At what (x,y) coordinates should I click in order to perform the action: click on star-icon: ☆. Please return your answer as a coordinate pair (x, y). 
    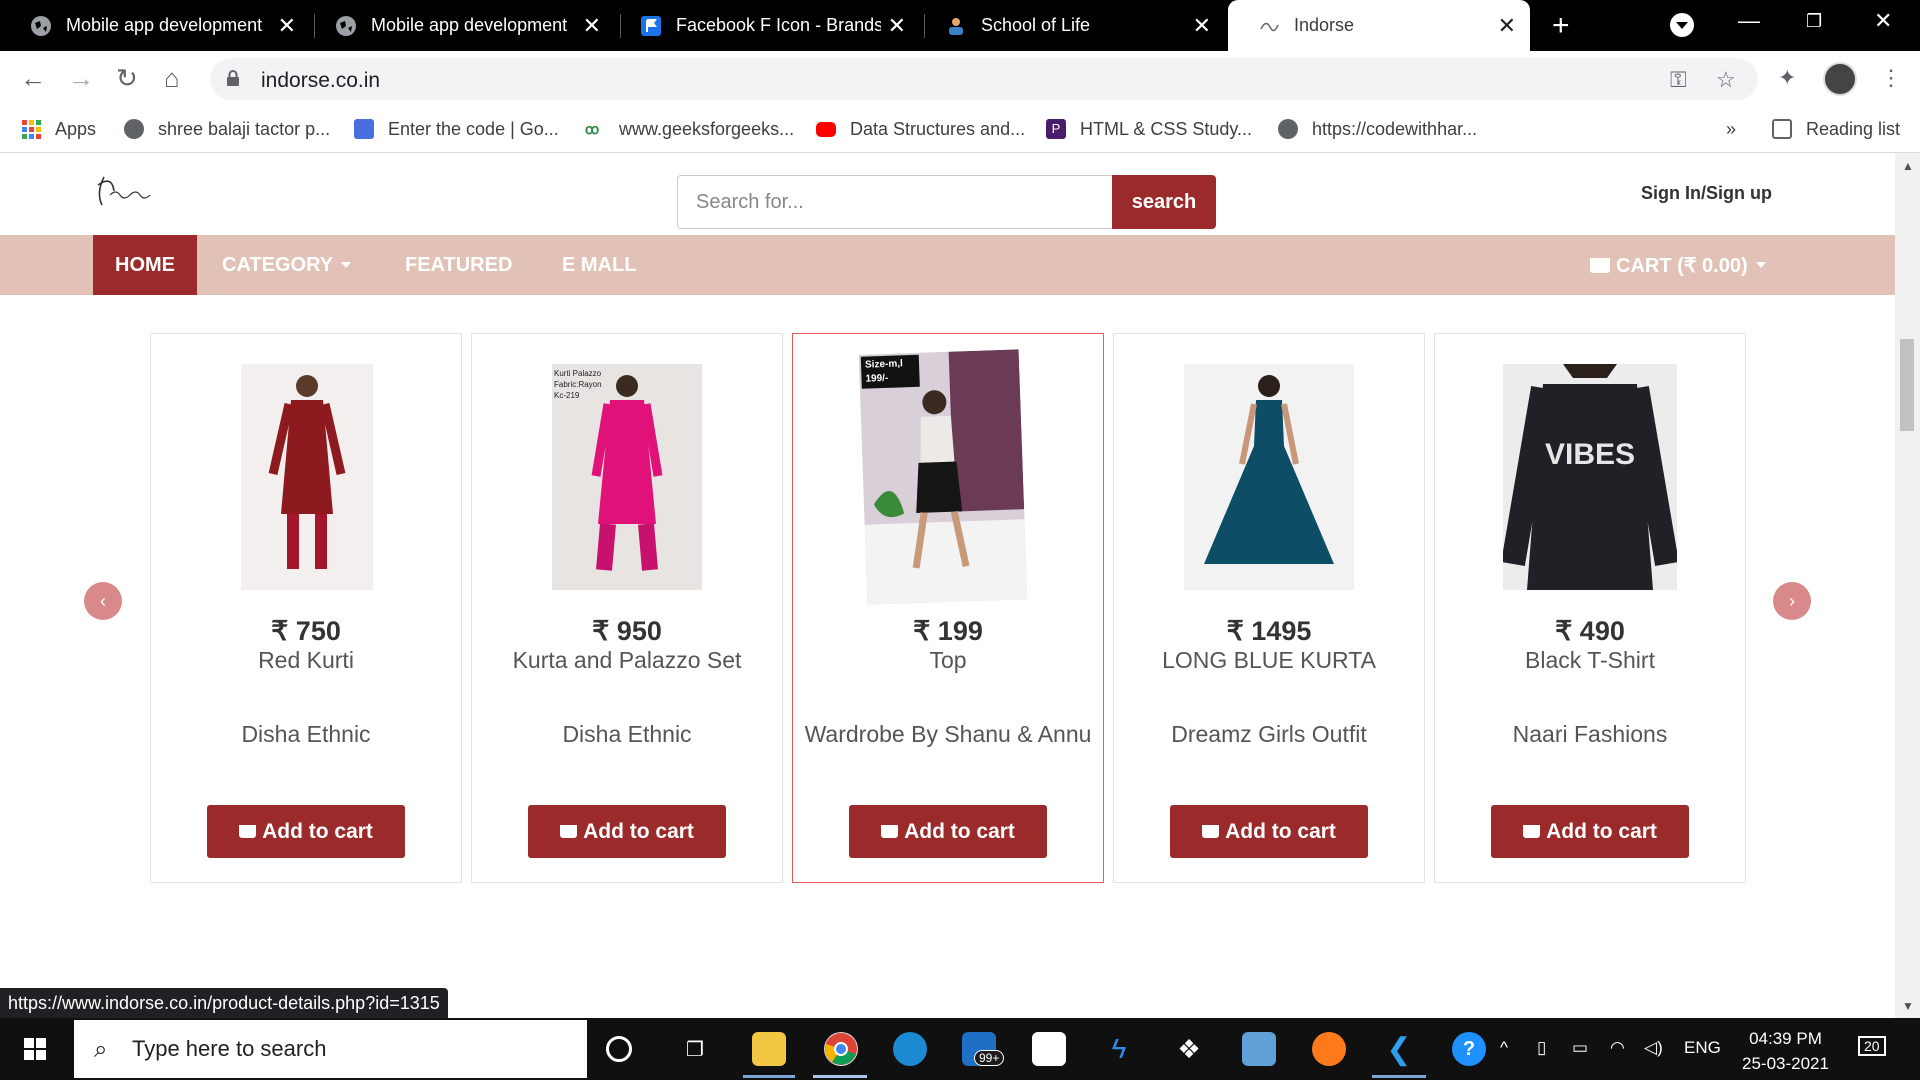
    Looking at the image, I should click on (1726, 80).